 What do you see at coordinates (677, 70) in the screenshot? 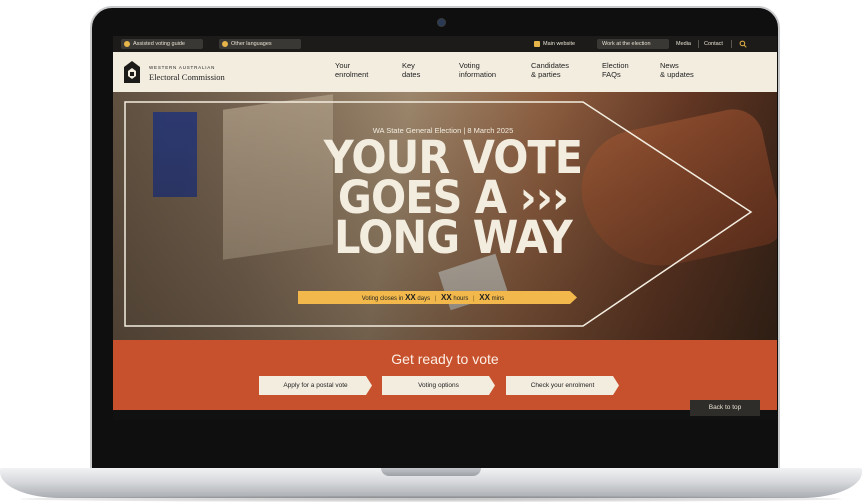
I see `nav-news-updates: News & updates` at bounding box center [677, 70].